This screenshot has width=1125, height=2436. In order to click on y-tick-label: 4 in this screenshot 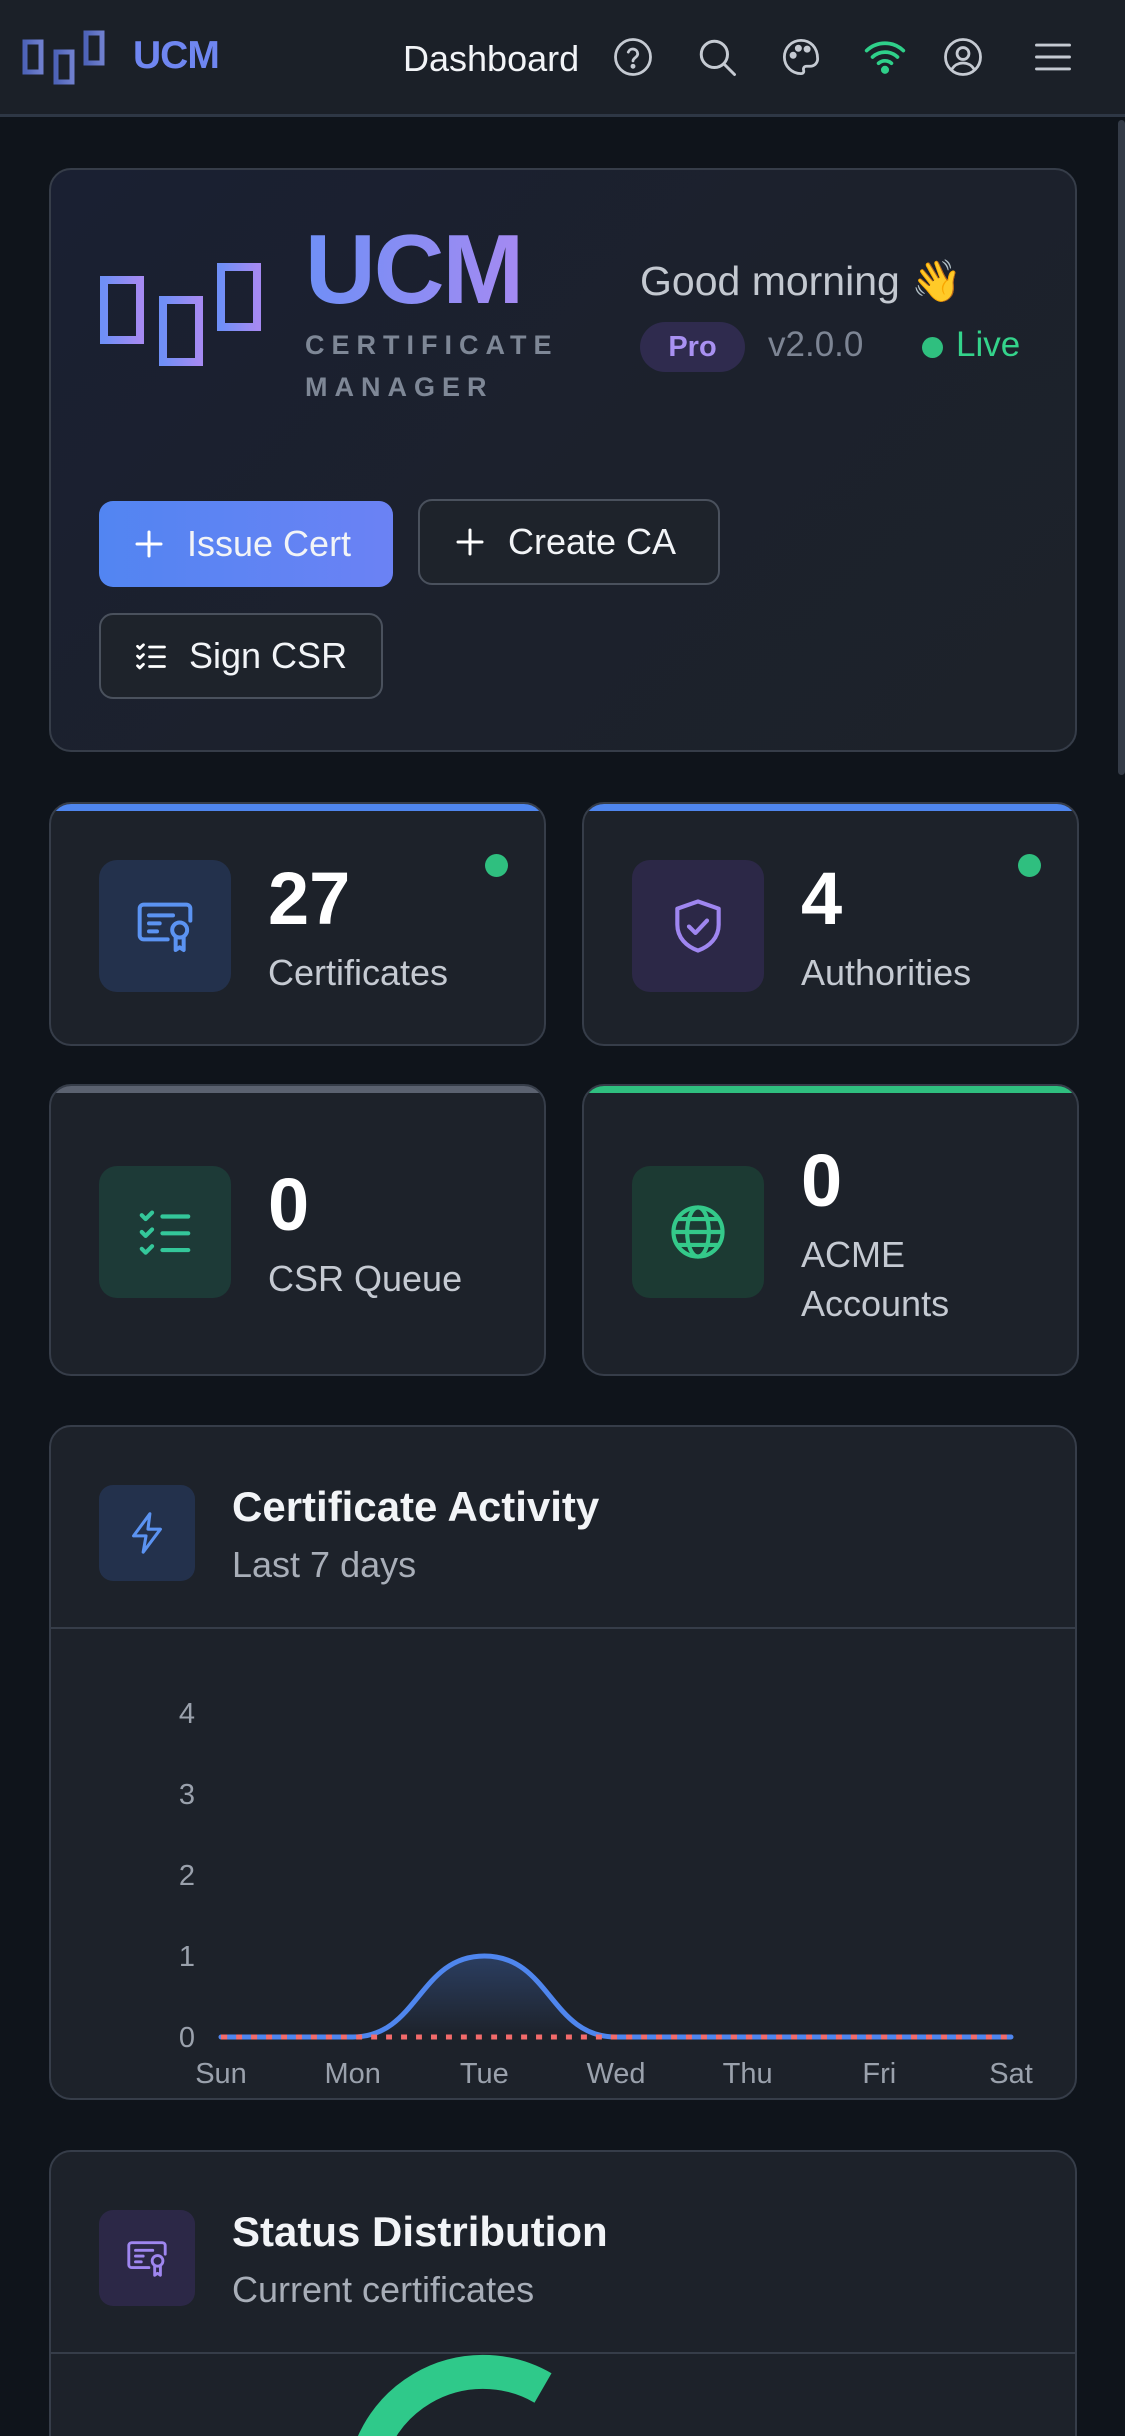, I will do `click(187, 1714)`.